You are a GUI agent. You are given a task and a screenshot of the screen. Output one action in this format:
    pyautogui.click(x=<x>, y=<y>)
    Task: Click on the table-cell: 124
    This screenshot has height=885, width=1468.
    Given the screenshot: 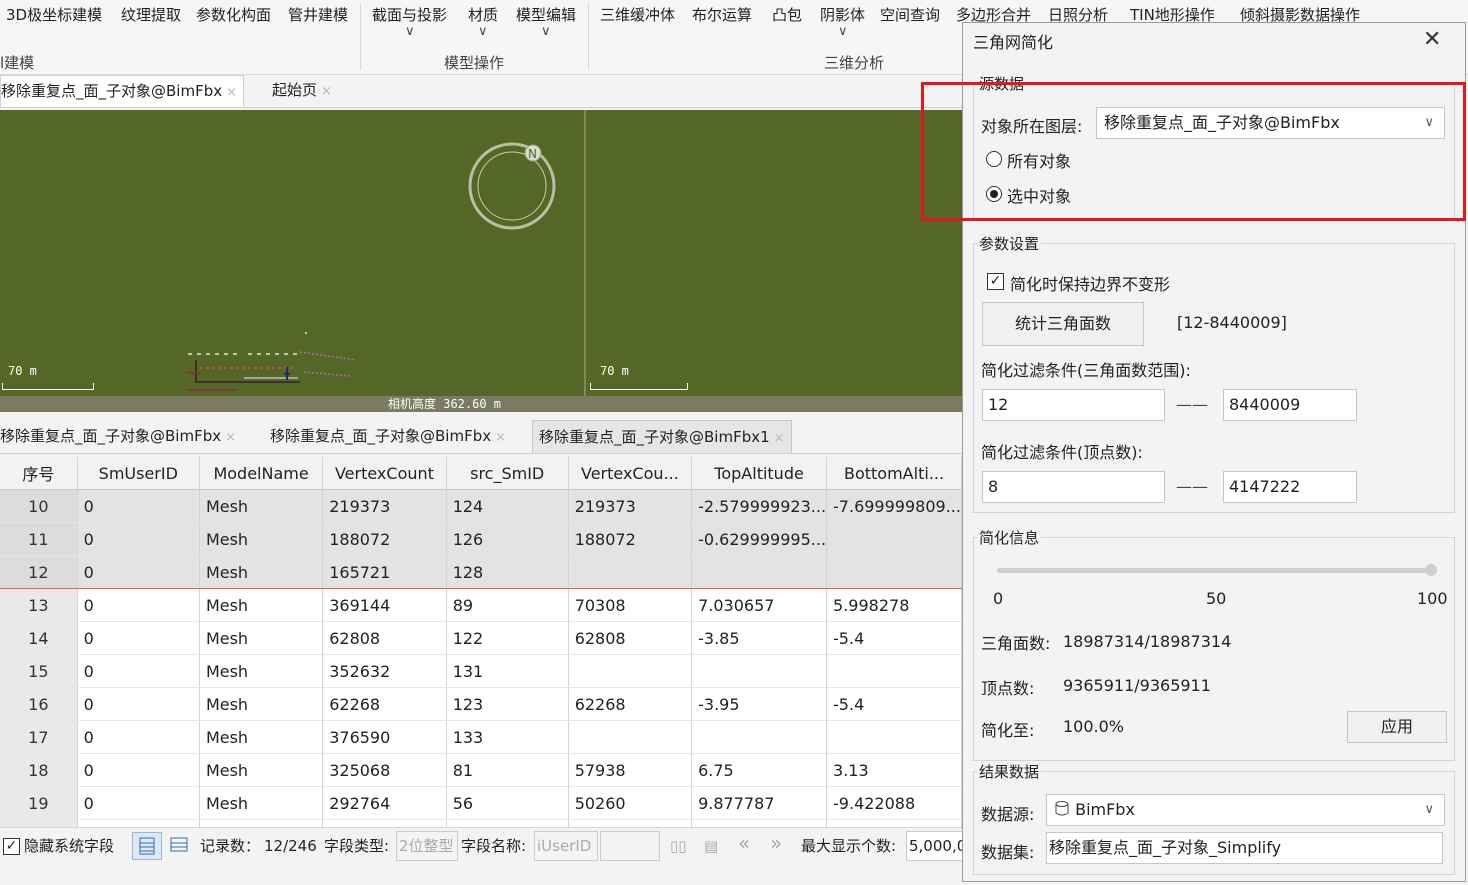 What is the action you would take?
    pyautogui.click(x=507, y=506)
    